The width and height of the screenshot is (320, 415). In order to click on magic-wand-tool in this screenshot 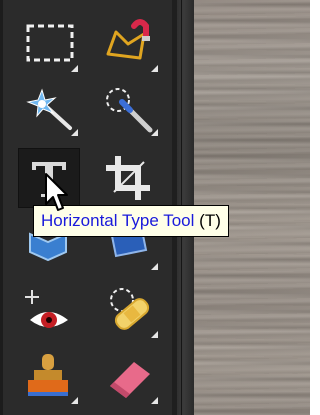, I will do `click(49, 108)`.